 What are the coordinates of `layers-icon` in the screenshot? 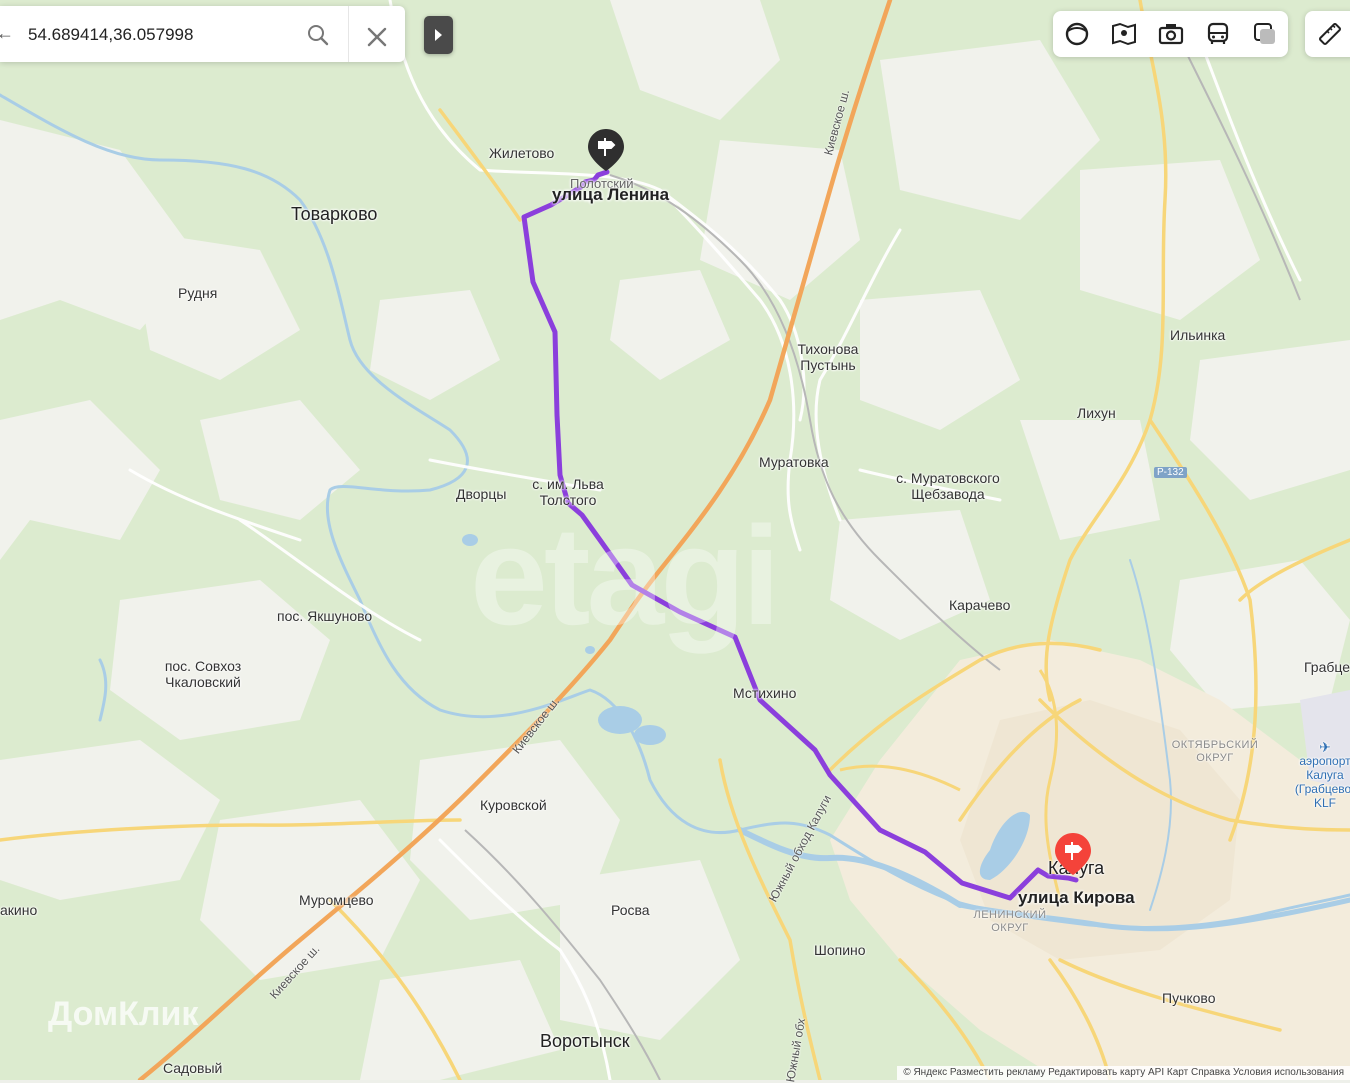 It's located at (1076, 34).